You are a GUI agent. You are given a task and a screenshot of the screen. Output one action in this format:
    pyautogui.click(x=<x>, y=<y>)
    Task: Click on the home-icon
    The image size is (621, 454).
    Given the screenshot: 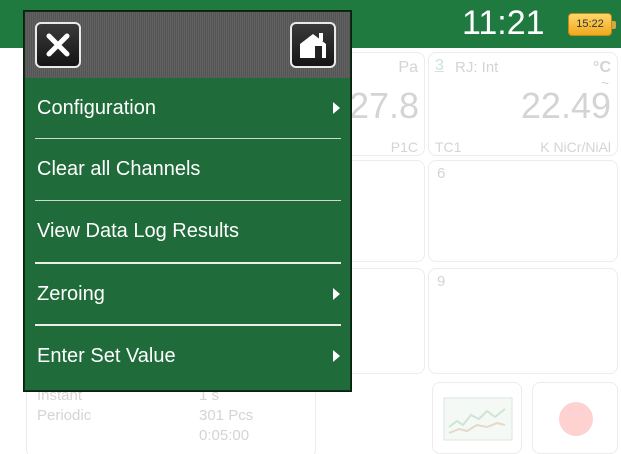 What is the action you would take?
    pyautogui.click(x=313, y=45)
    